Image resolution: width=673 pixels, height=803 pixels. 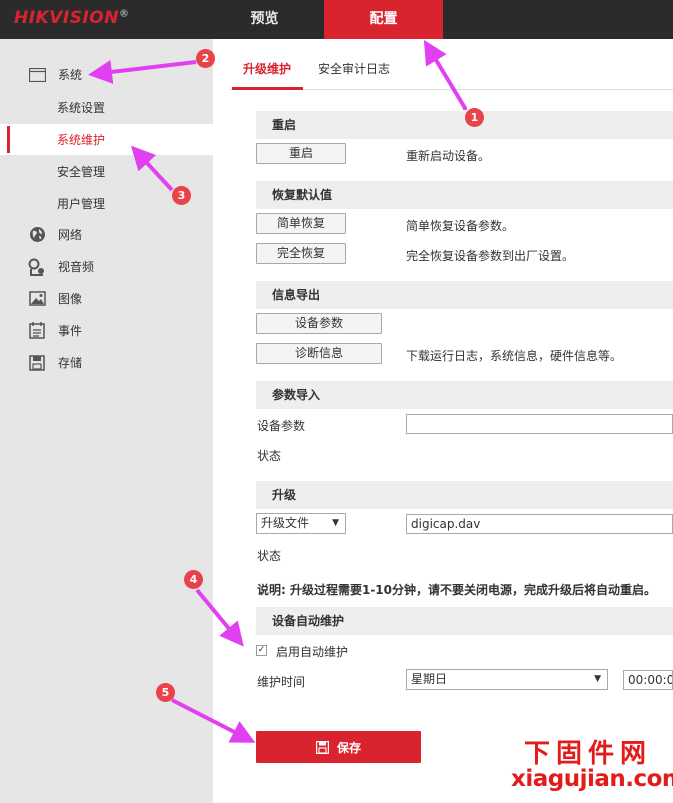 What do you see at coordinates (70, 75) in the screenshot?
I see `sidebar-item-label: 系统` at bounding box center [70, 75].